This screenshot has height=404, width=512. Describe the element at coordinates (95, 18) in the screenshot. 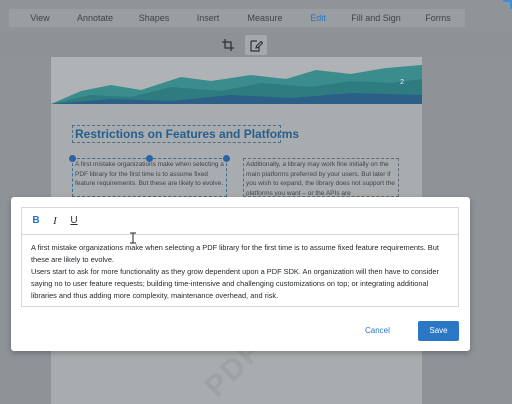

I see `tab-annotate: Annotate` at that location.